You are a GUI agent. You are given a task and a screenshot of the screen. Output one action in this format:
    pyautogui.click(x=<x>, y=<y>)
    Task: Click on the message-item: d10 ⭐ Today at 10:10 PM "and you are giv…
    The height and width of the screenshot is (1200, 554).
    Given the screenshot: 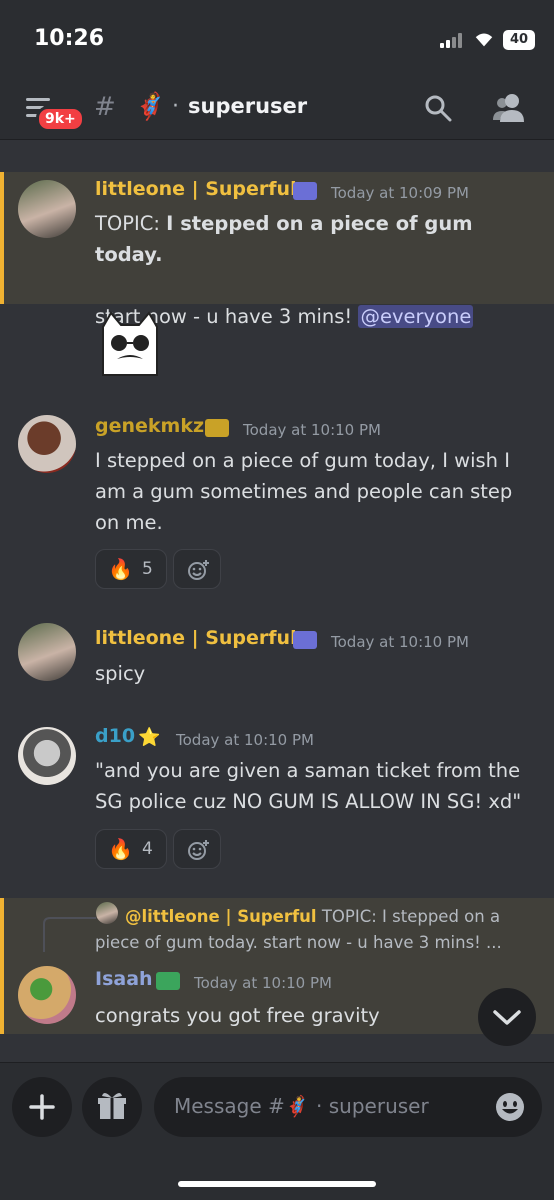 What is the action you would take?
    pyautogui.click(x=277, y=794)
    